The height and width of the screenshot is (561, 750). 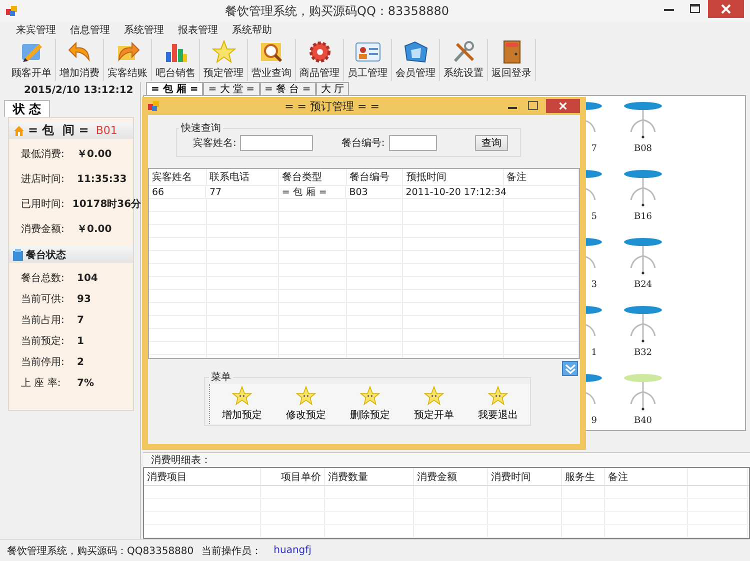 I want to click on date-time: 2015/2/10 13:12:12, so click(x=78, y=91).